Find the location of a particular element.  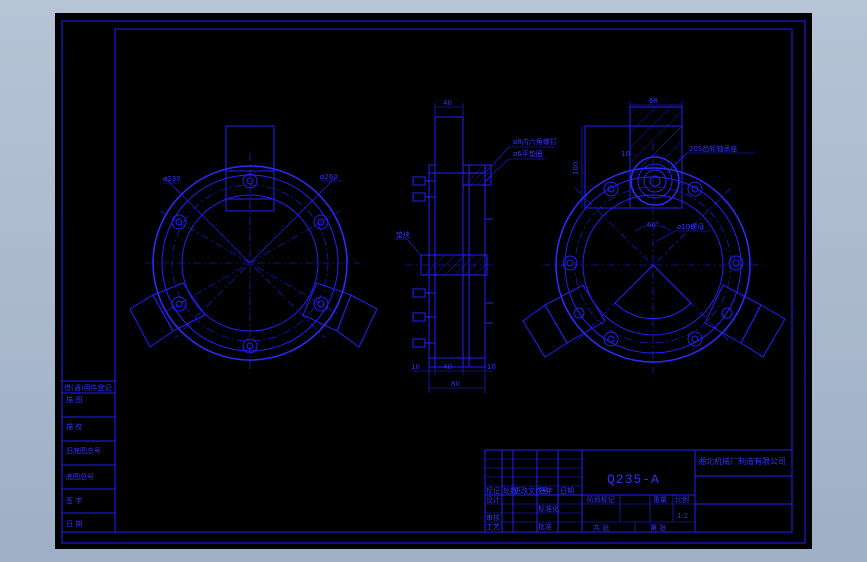

dim-left-height-right: 100 is located at coordinates (576, 168).